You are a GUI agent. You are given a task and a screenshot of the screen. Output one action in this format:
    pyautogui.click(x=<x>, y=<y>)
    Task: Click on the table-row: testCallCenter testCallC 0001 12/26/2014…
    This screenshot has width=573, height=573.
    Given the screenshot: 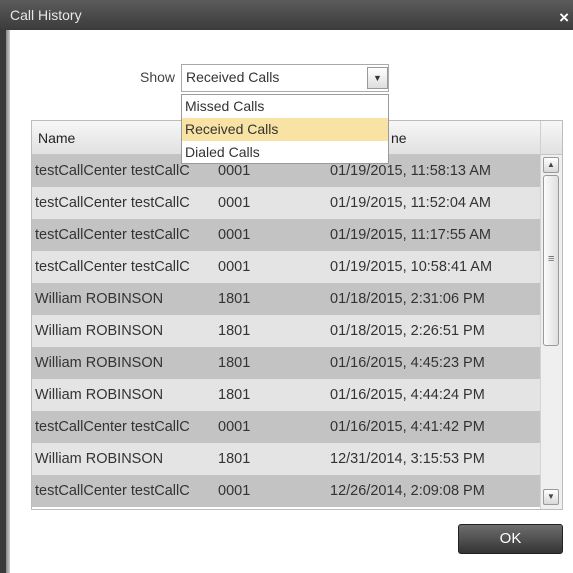 What is the action you would take?
    pyautogui.click(x=286, y=491)
    